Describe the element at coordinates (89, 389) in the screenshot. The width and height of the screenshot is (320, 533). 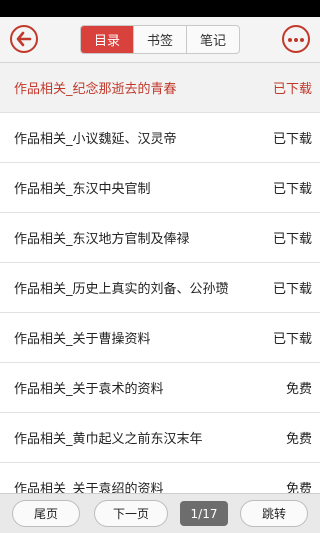
I see `chapter-title: 作品相关_关于袁术的资料` at that location.